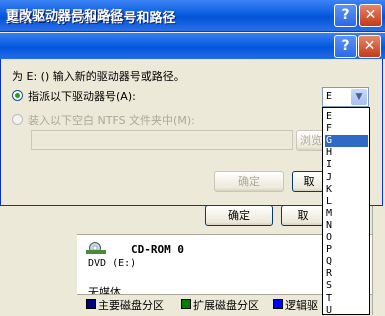  What do you see at coordinates (249, 181) in the screenshot?
I see `dialog-ok-button: 确定` at bounding box center [249, 181].